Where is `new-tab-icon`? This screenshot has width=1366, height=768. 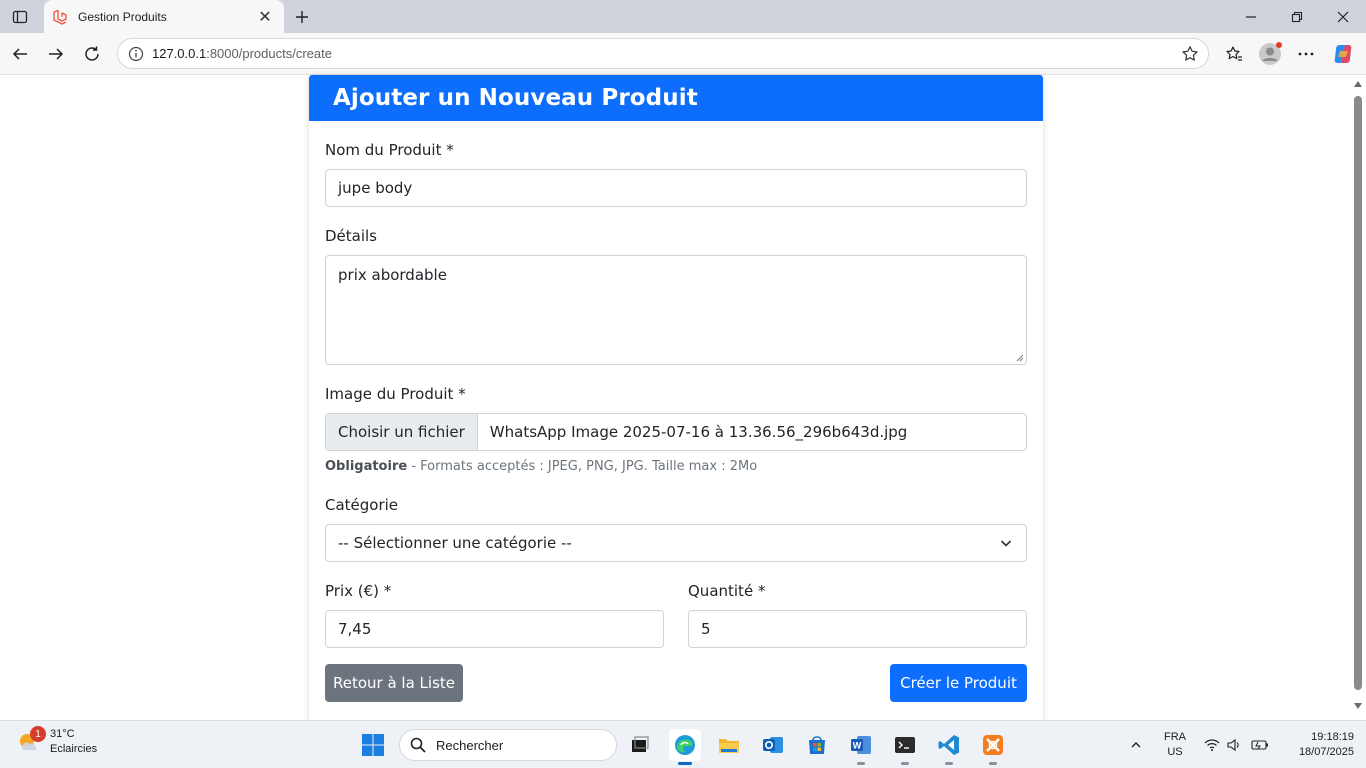
new-tab-icon is located at coordinates (302, 17).